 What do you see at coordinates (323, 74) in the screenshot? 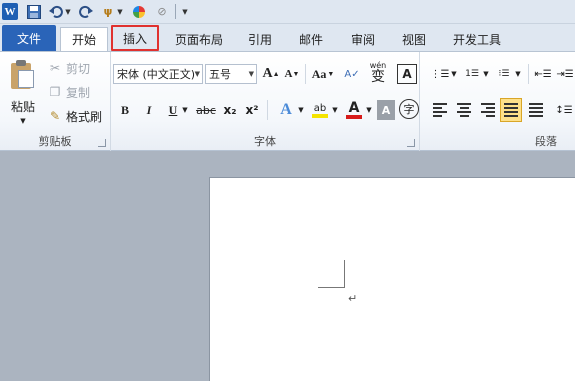
I see `change-case-button: Aa ▼` at bounding box center [323, 74].